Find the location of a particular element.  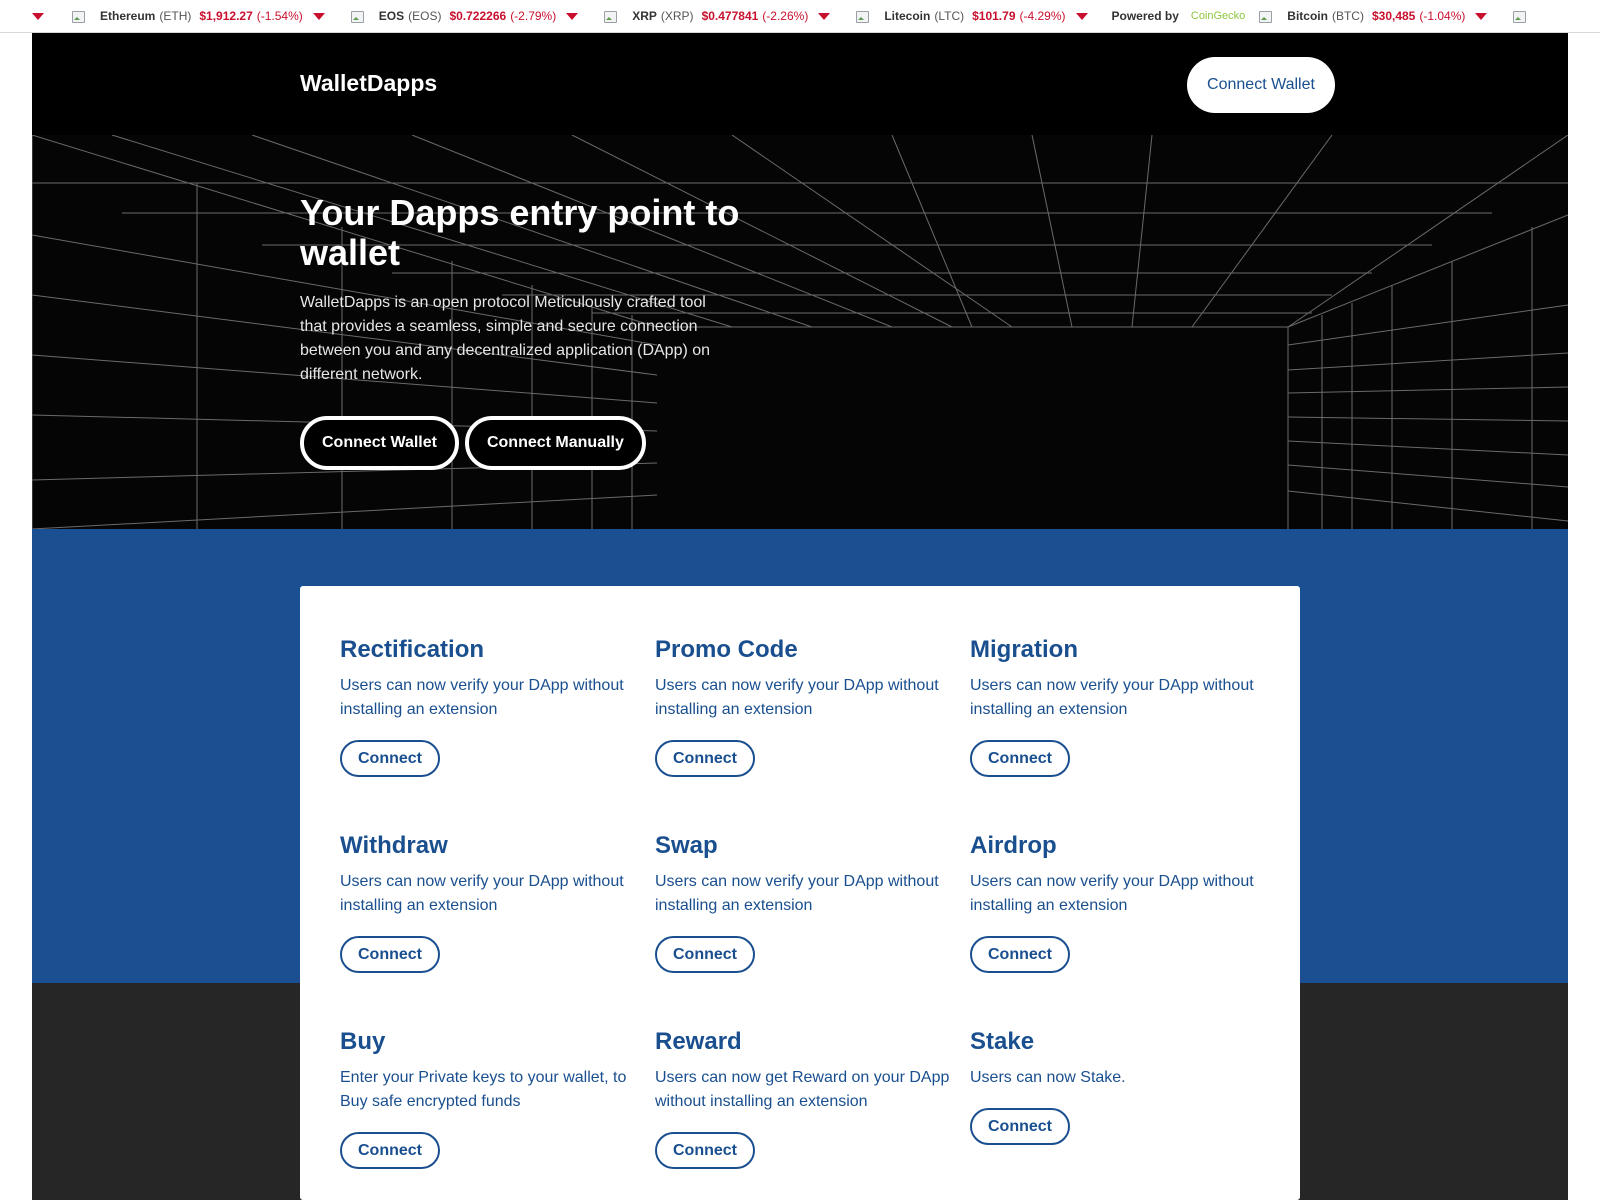

coin-change: (-2.26%) is located at coordinates (785, 16).